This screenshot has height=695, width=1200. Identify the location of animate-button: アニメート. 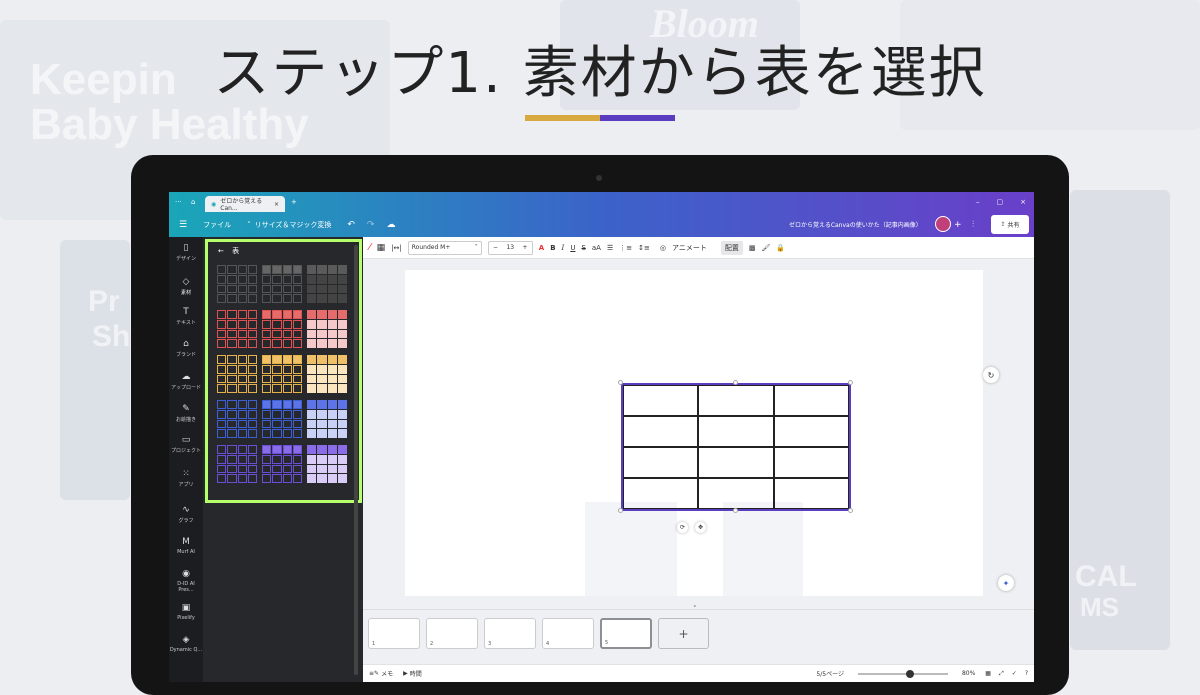
(689, 248).